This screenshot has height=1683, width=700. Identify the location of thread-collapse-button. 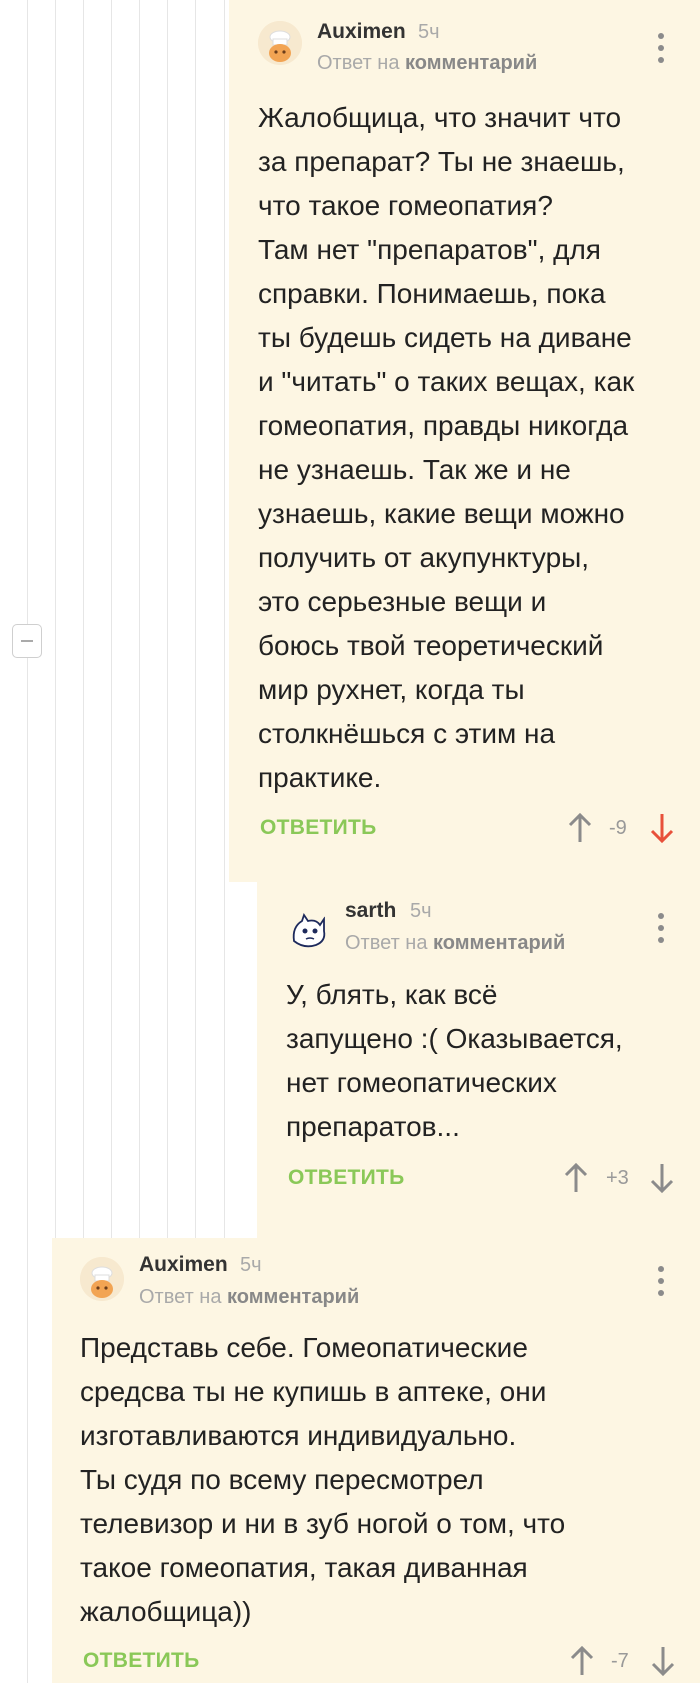
(27, 641).